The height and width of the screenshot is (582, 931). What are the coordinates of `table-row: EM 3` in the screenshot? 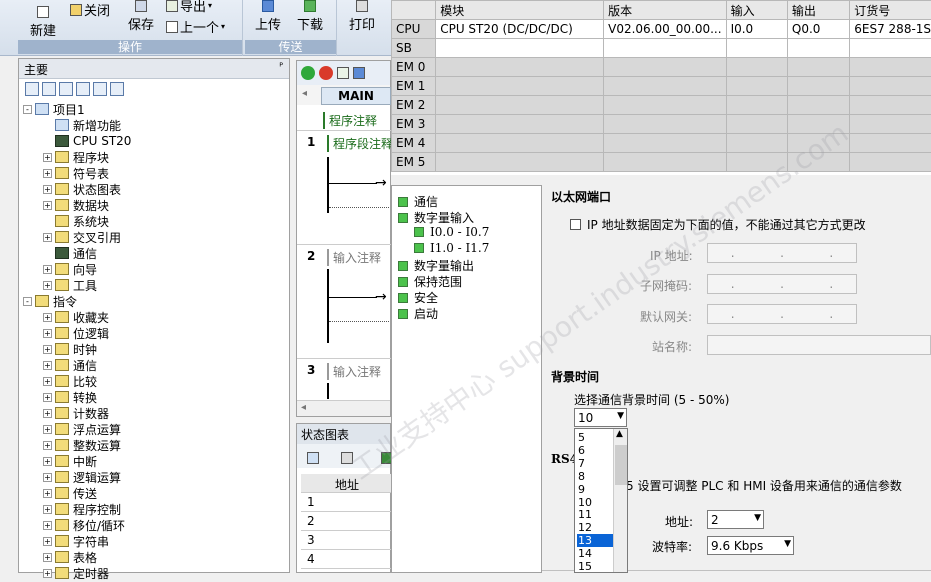 It's located at (661, 124).